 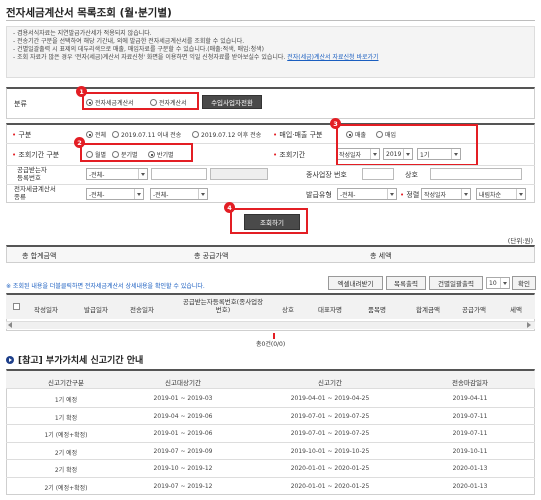 What do you see at coordinates (330, 398) in the screenshot?
I see `ref-cell: 2019-04-01 ~ 2019-04-25` at bounding box center [330, 398].